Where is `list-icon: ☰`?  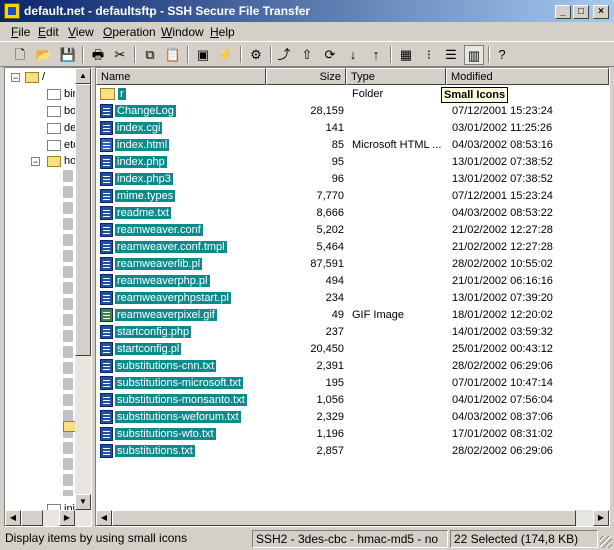 list-icon: ☰ is located at coordinates (451, 55).